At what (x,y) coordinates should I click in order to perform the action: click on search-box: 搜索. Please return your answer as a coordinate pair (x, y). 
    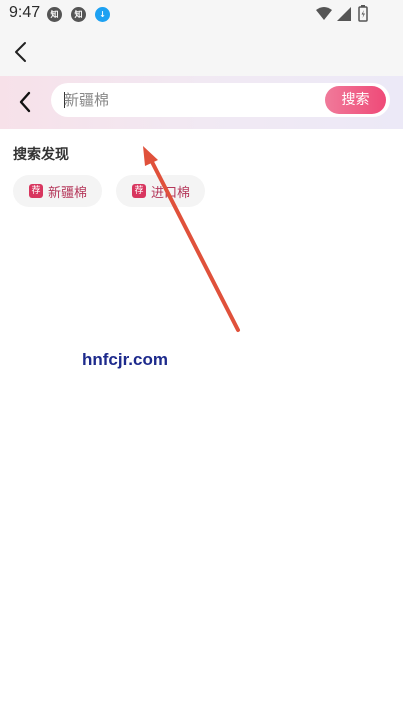
    Looking at the image, I should click on (220, 100).